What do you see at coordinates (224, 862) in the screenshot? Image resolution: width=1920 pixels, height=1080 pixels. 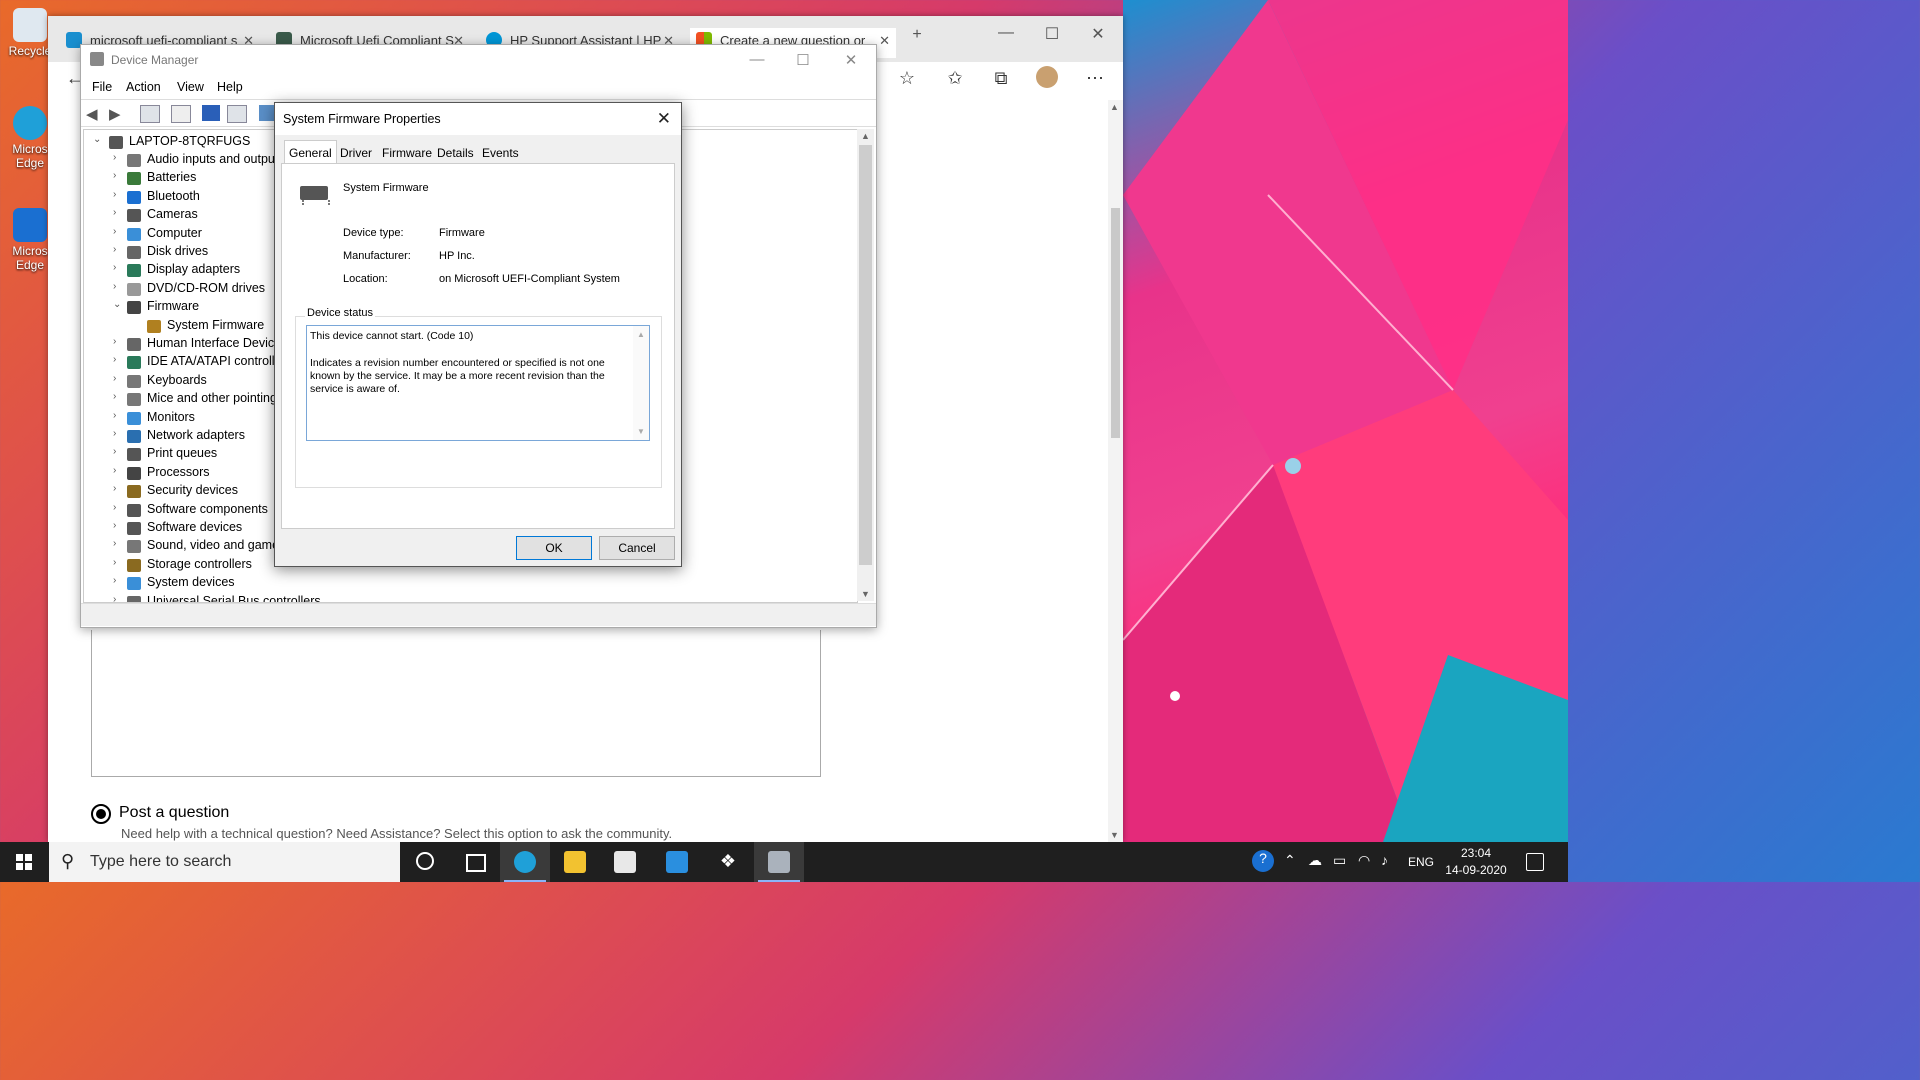 I see `taskbar-search-box: ⚲ Type here to search` at bounding box center [224, 862].